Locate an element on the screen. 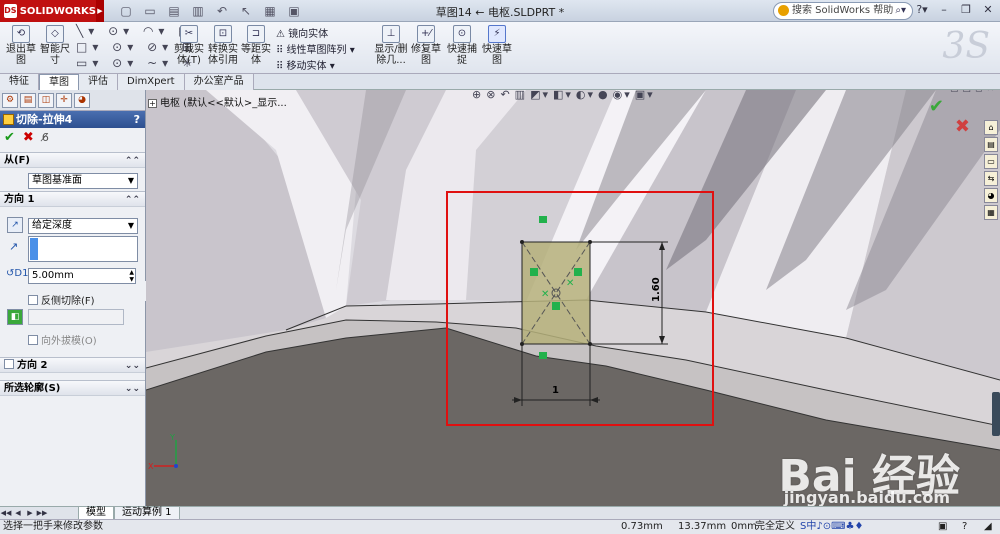  property-manager-tab-icon: ▤ is located at coordinates (28, 100).